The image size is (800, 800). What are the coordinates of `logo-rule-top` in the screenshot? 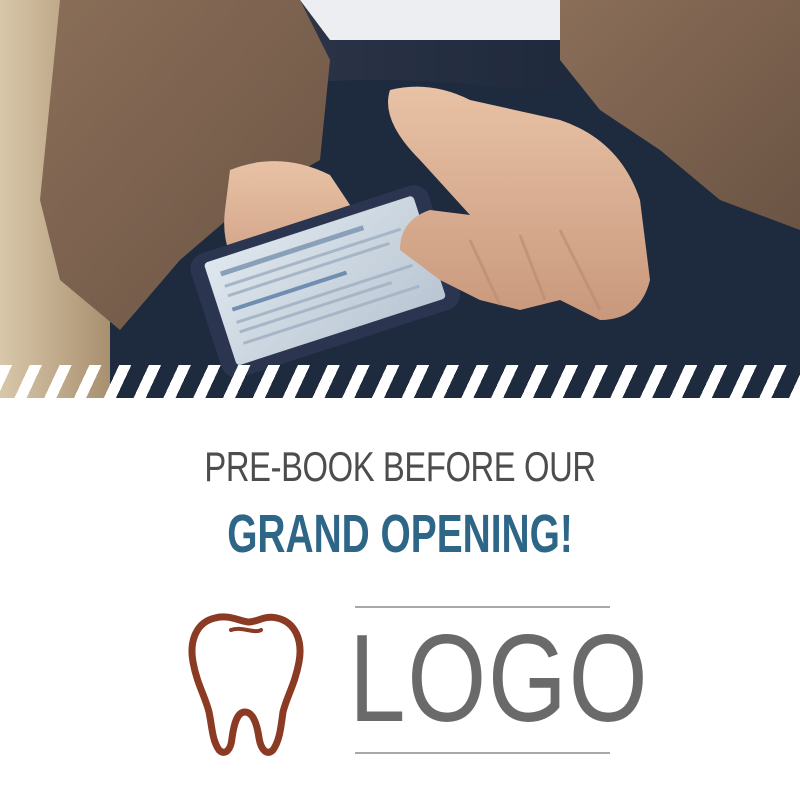 It's located at (482, 607).